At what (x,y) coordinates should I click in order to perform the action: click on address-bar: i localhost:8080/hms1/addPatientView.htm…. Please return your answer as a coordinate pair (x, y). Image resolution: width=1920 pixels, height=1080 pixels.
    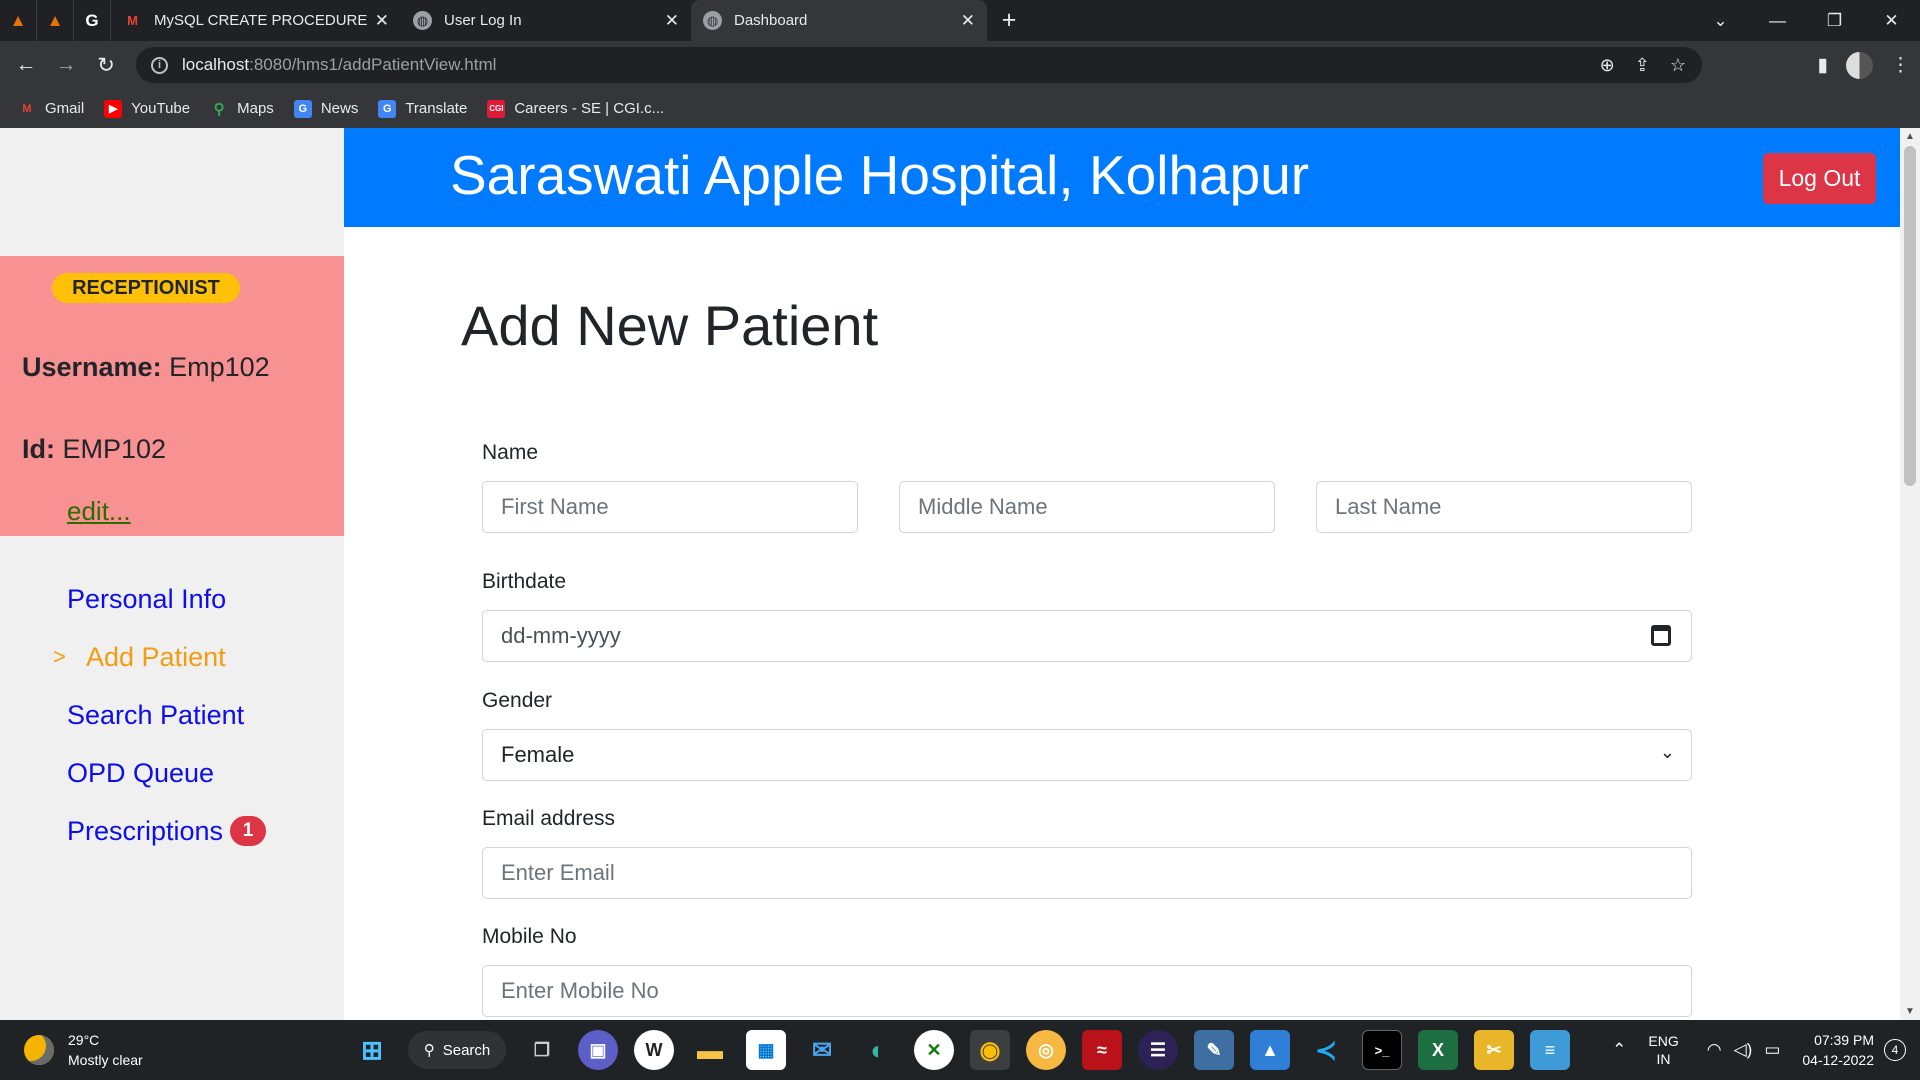
    Looking at the image, I should click on (919, 65).